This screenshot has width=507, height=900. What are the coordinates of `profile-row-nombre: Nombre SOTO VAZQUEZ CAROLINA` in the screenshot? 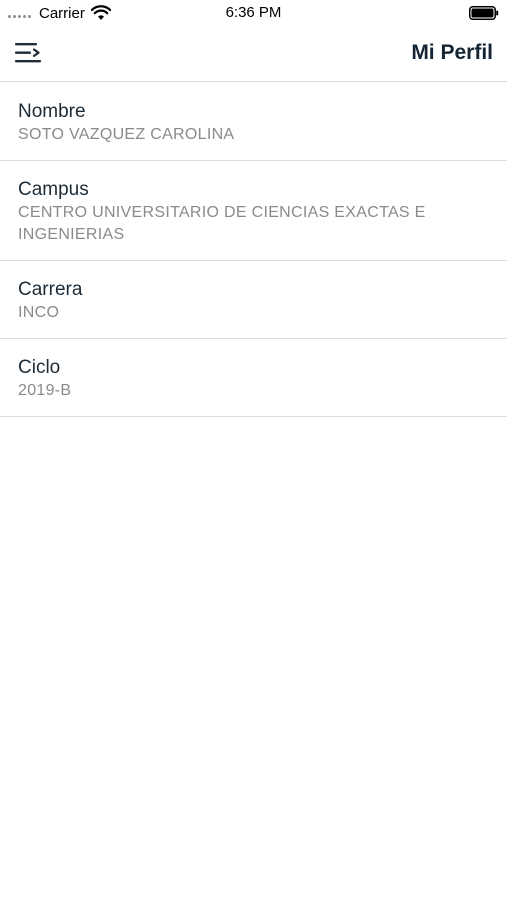 It's located at (253, 122).